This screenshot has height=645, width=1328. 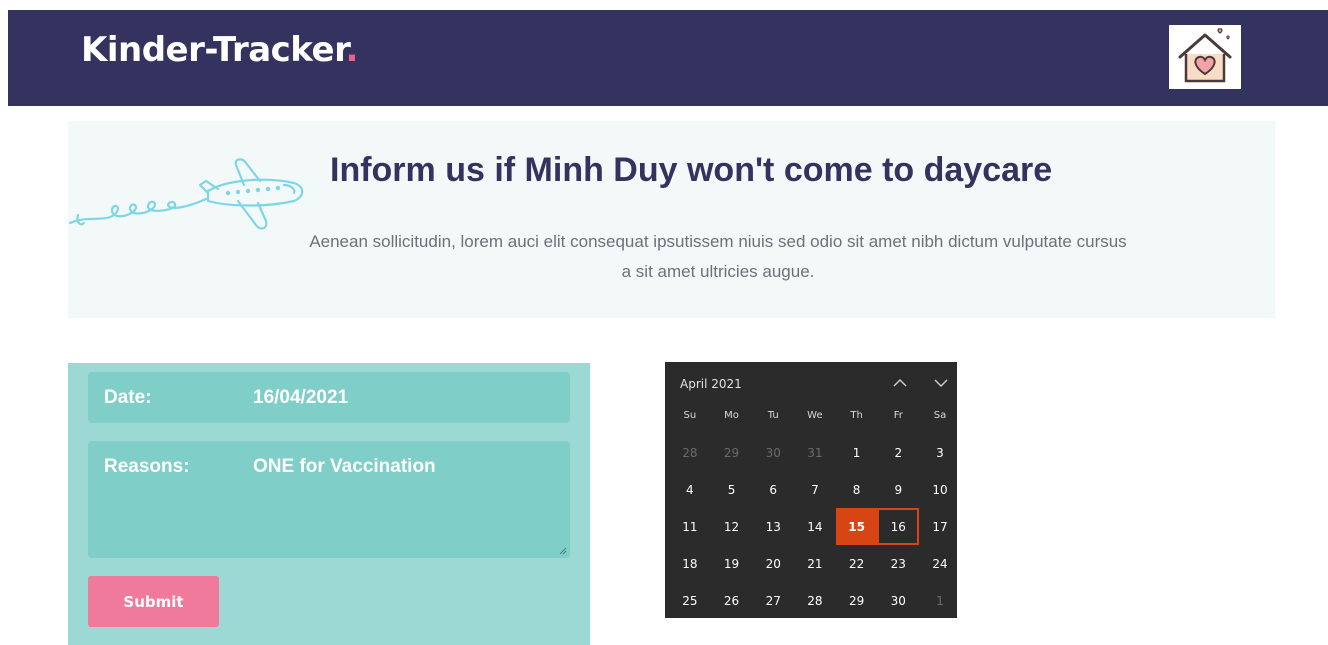 I want to click on brand-logo-text: Kinder-Tracker., so click(x=219, y=50).